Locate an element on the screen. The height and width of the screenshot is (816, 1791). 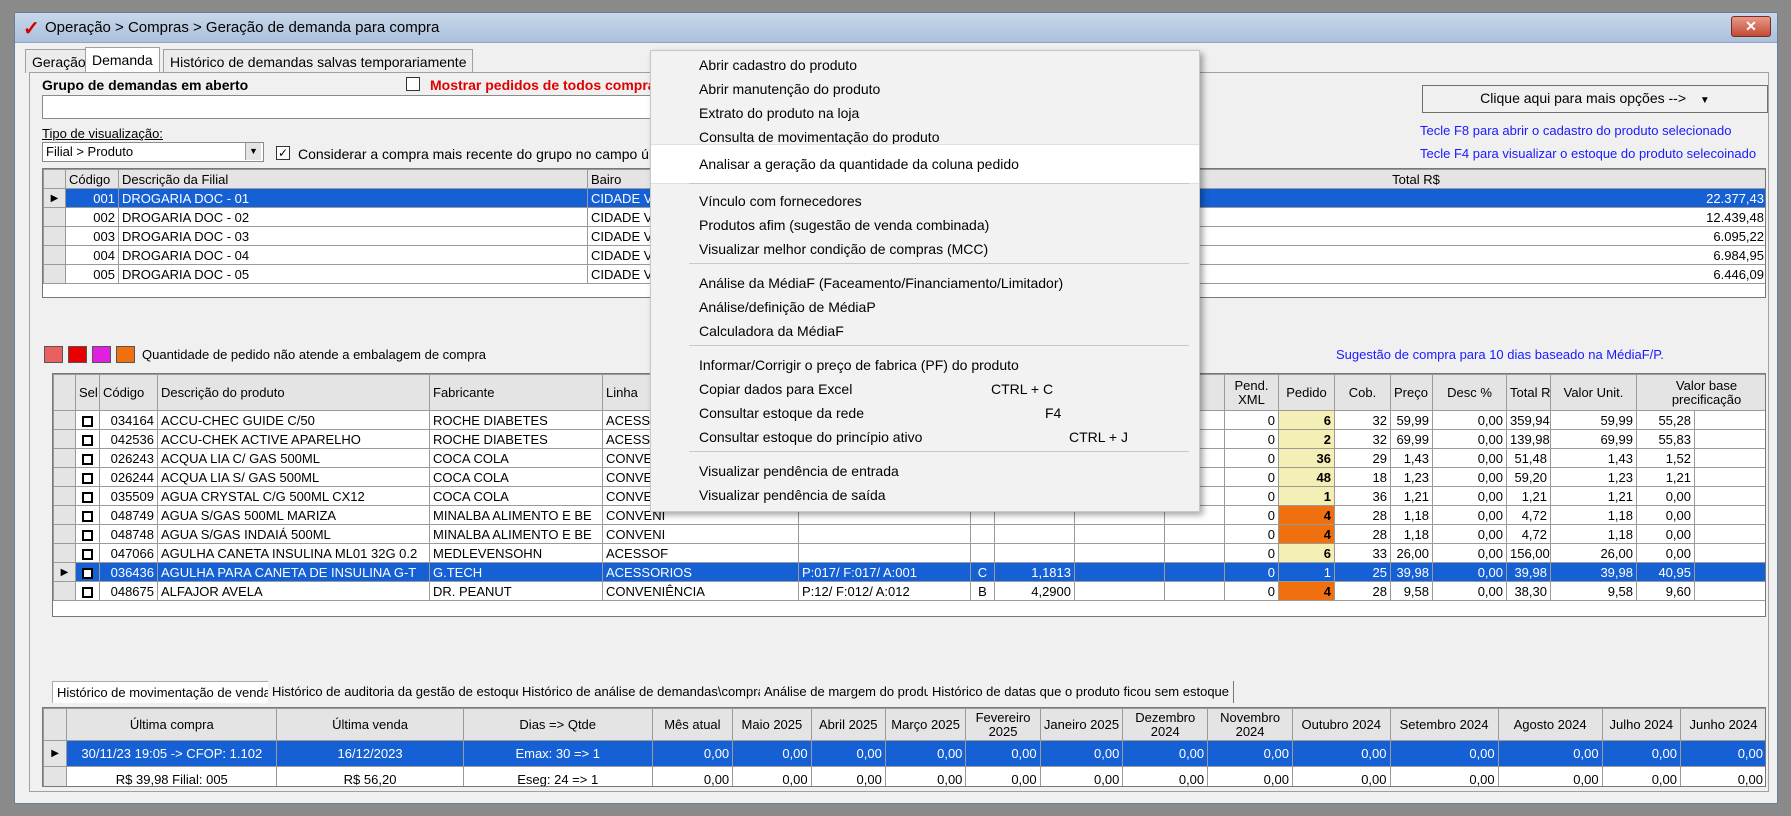
menu-item-11: Calculadora da MédiaF is located at coordinates (925, 331).